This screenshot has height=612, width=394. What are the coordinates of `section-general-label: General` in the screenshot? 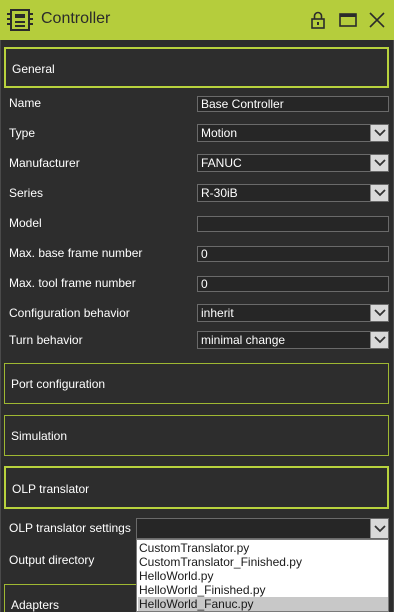 It's located at (33, 69).